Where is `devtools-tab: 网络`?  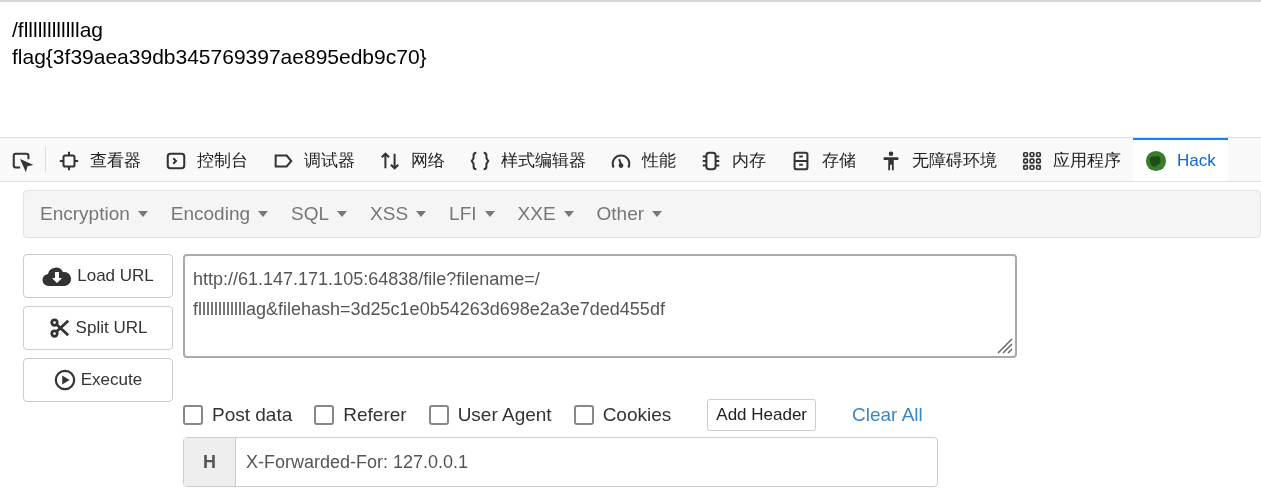
devtools-tab: 网络 is located at coordinates (412, 159).